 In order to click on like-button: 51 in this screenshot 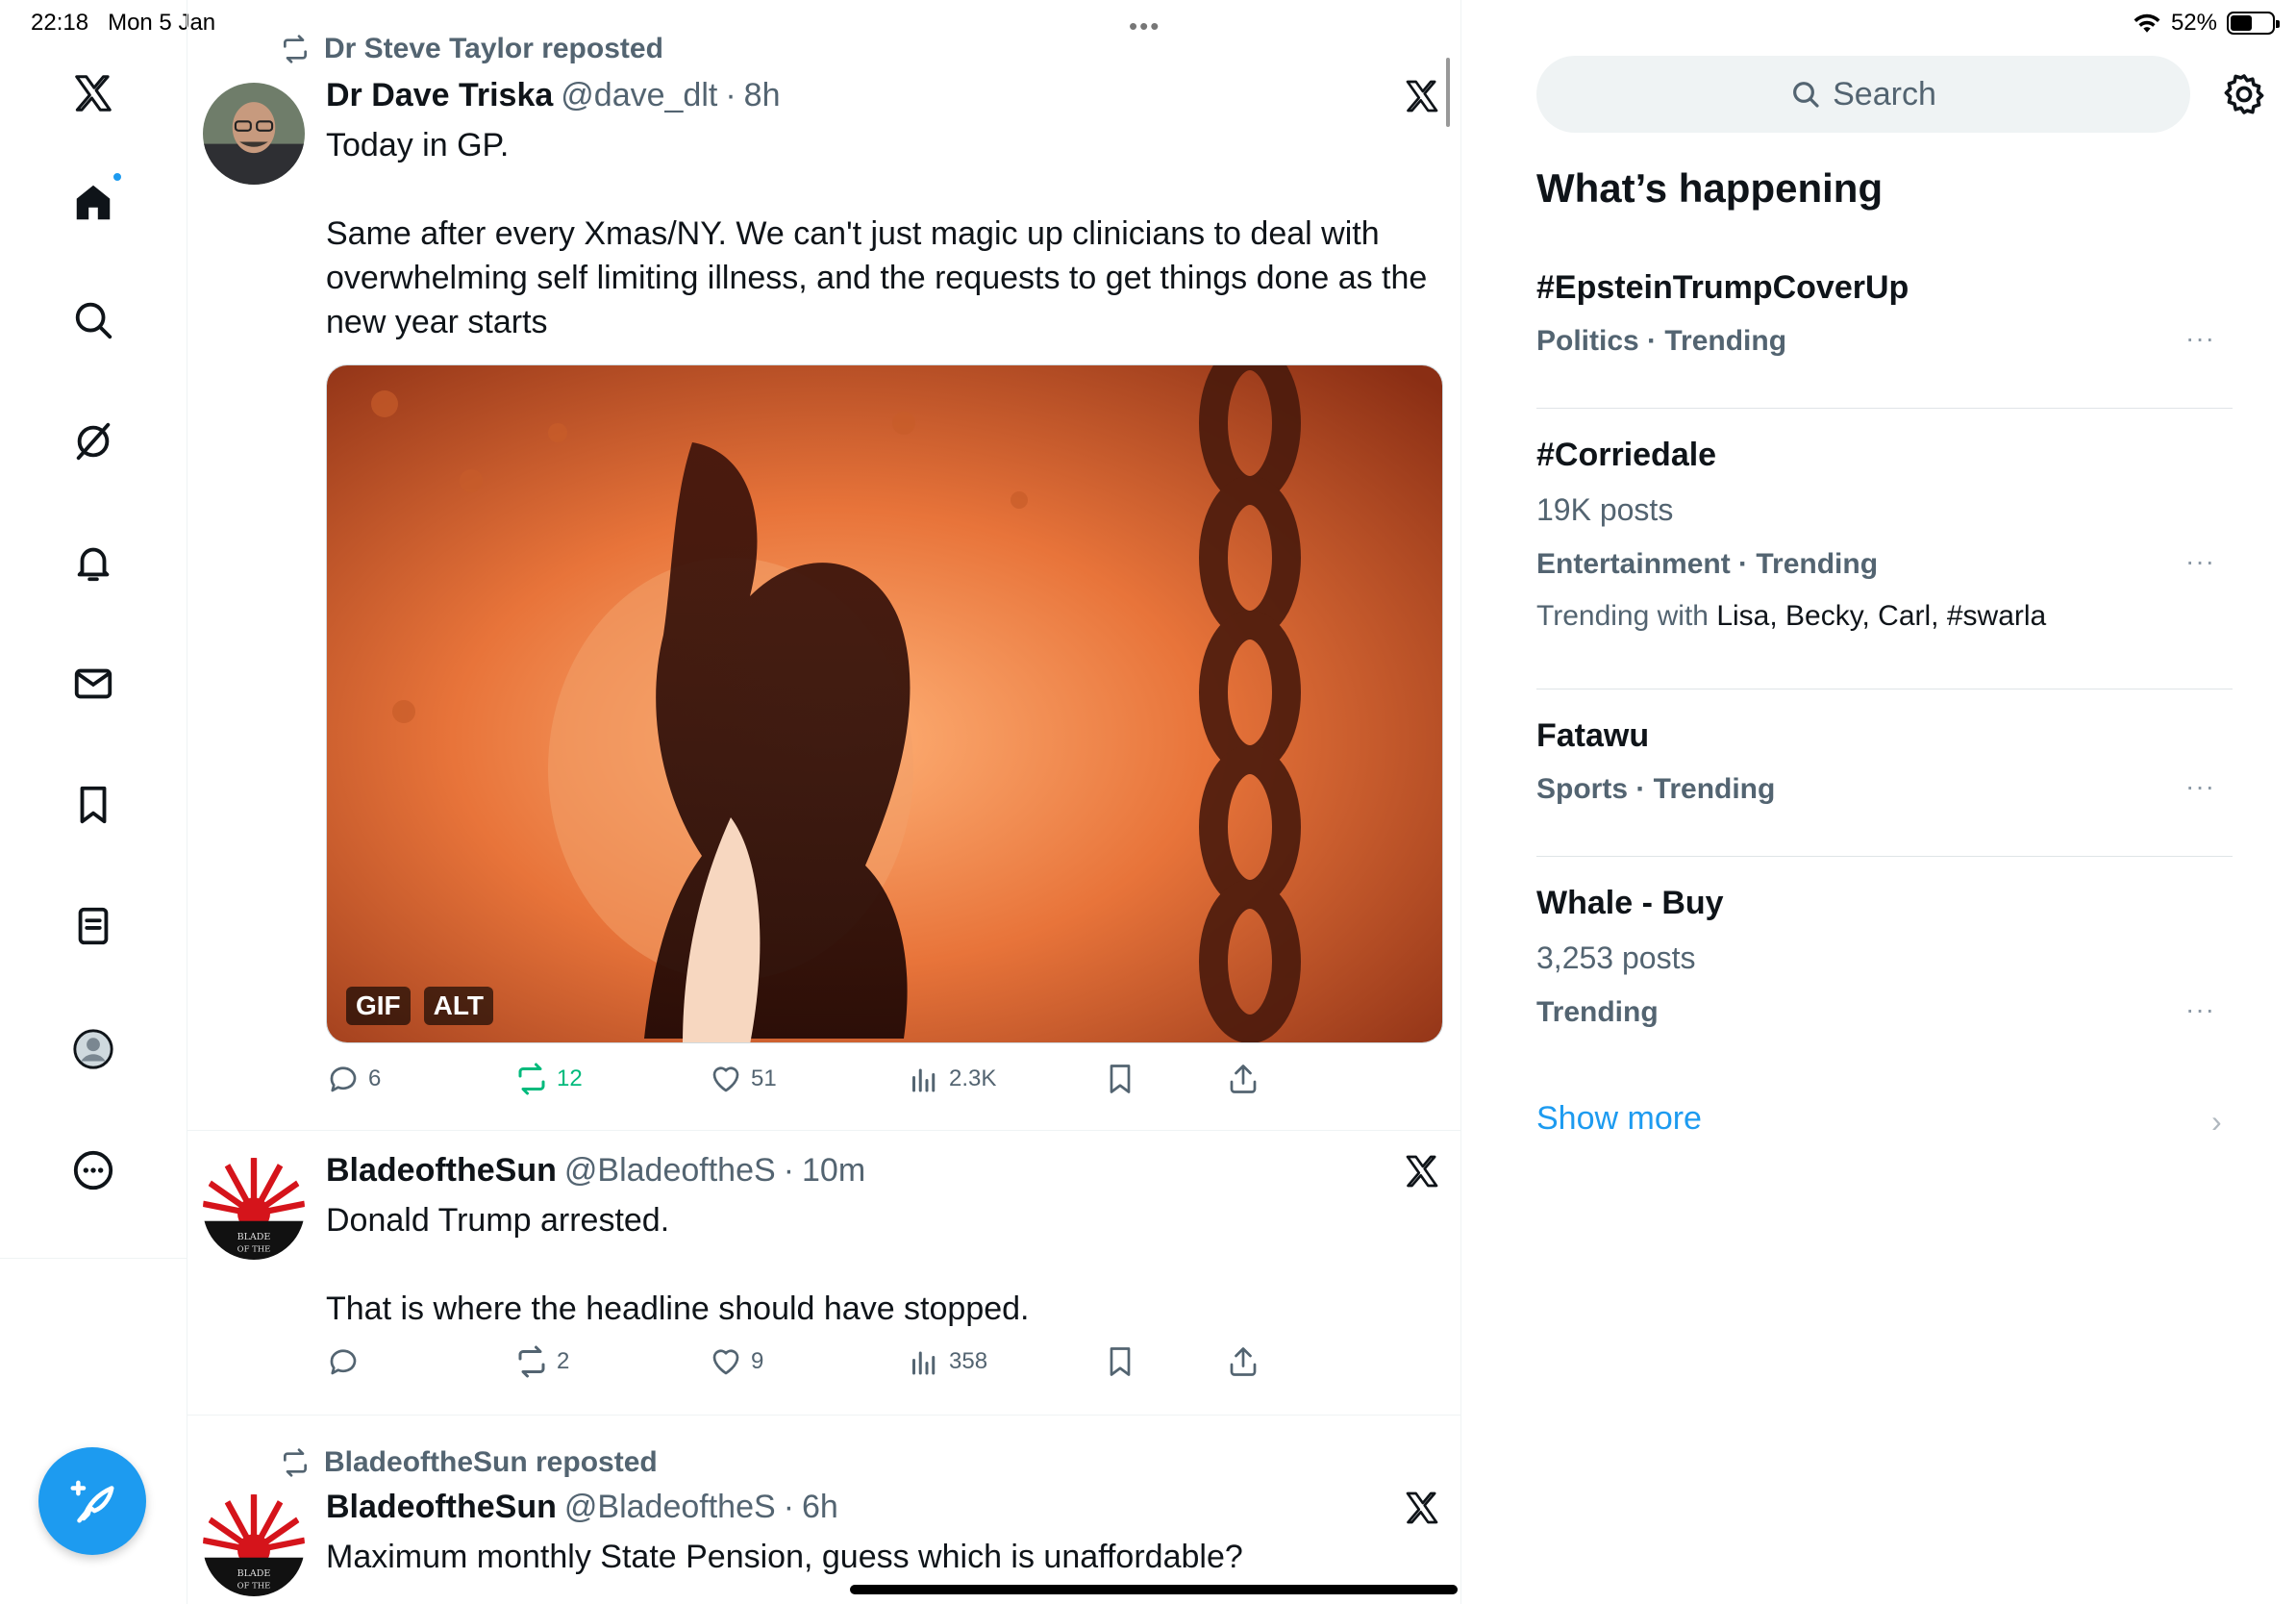, I will do `click(743, 1079)`.